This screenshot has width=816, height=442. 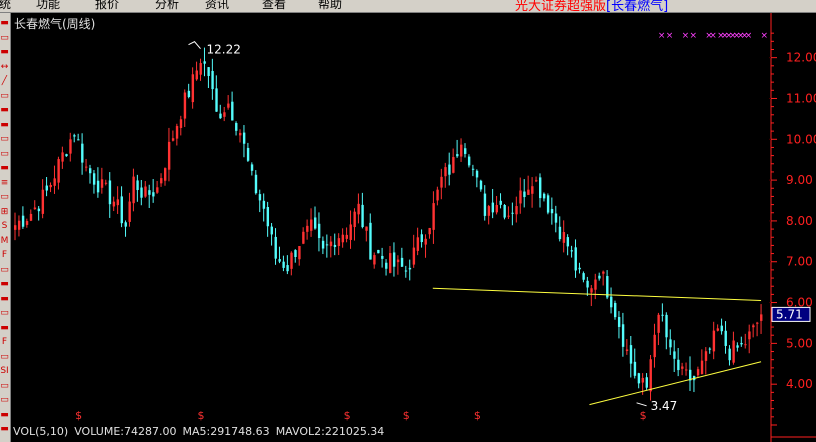 I want to click on toolbar-tool-icon: S, so click(x=4, y=226).